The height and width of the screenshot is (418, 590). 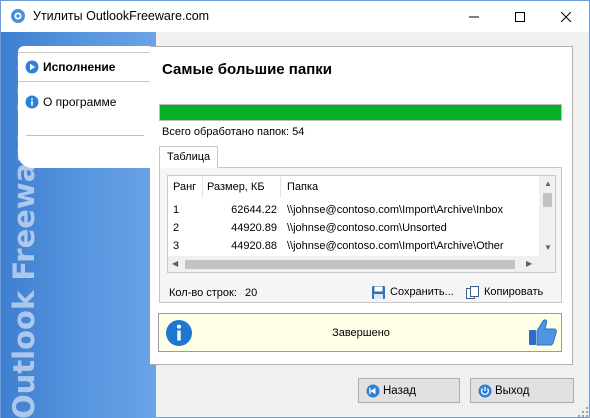 I want to click on progress-fill, so click(x=360, y=112).